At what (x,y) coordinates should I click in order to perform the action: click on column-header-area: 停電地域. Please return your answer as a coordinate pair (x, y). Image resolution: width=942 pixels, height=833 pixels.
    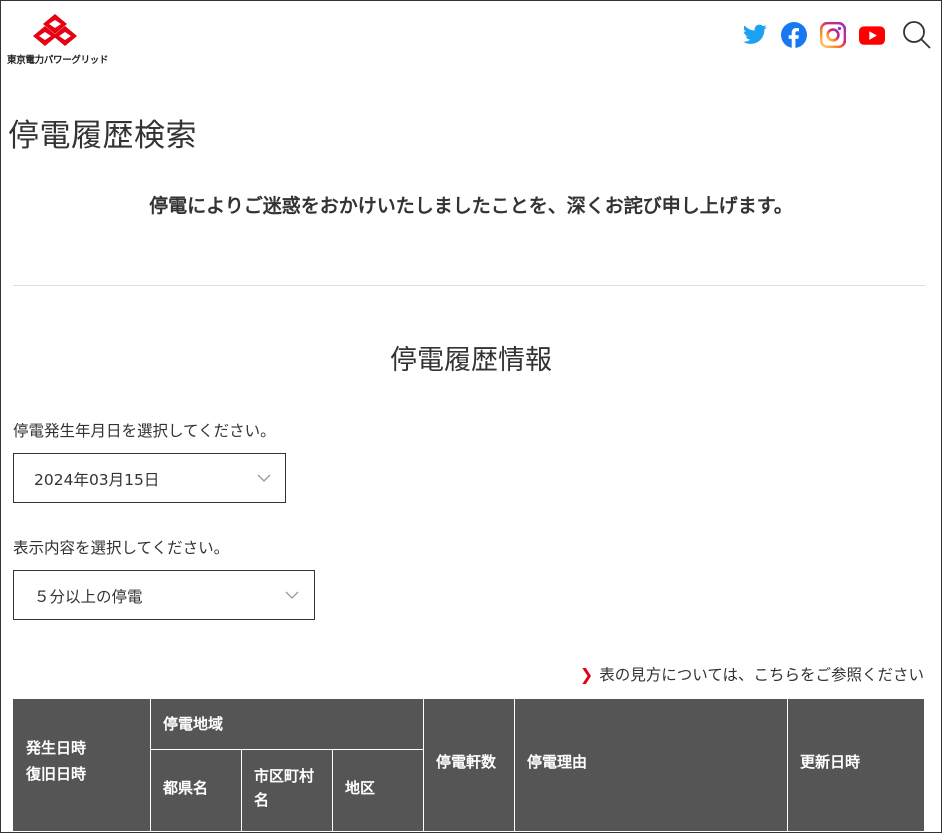
    Looking at the image, I should click on (193, 724).